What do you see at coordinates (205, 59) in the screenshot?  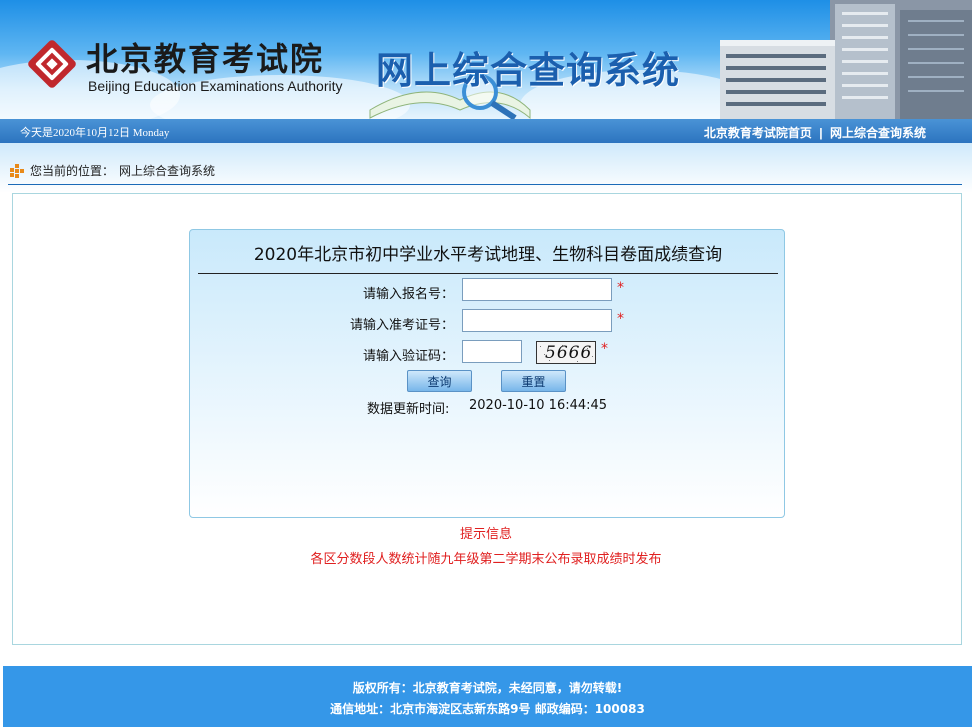 I see `org-name-cn: 北京教育考试院` at bounding box center [205, 59].